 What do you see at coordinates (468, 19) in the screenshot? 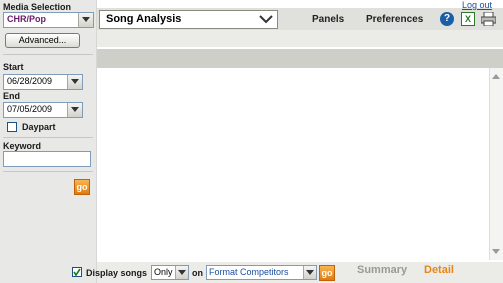
I see `excel-icon: X` at bounding box center [468, 19].